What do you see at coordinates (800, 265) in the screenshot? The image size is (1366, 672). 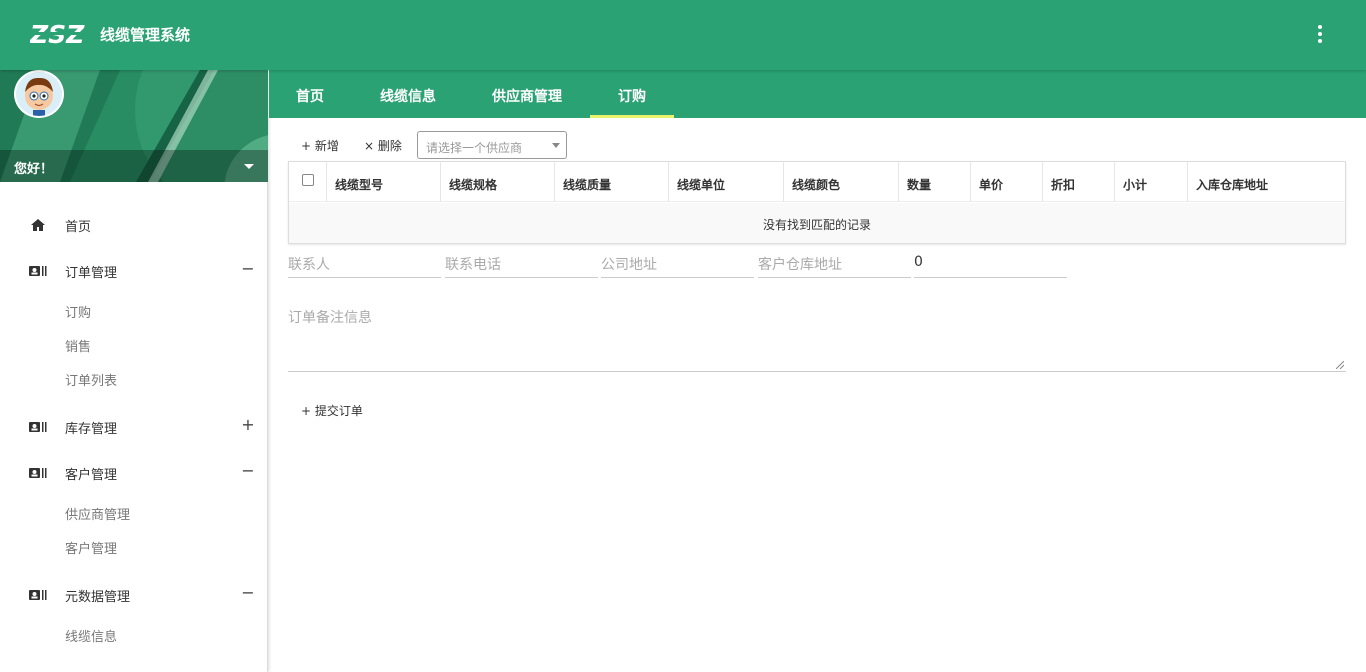 I see `warehouse-address-placeholder: 客户仓库地址` at bounding box center [800, 265].